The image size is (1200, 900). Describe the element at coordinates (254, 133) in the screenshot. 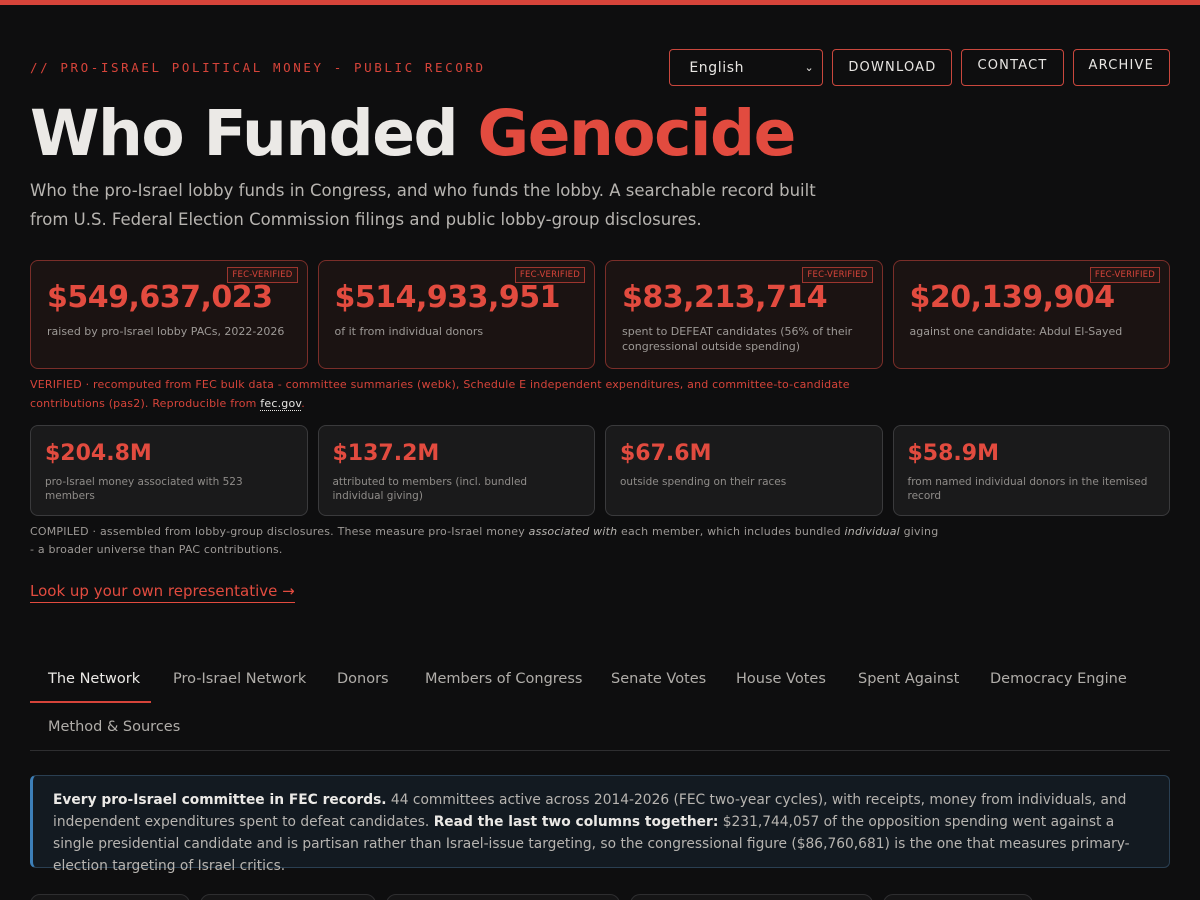

I see `page-title-main: Who Funded` at that location.